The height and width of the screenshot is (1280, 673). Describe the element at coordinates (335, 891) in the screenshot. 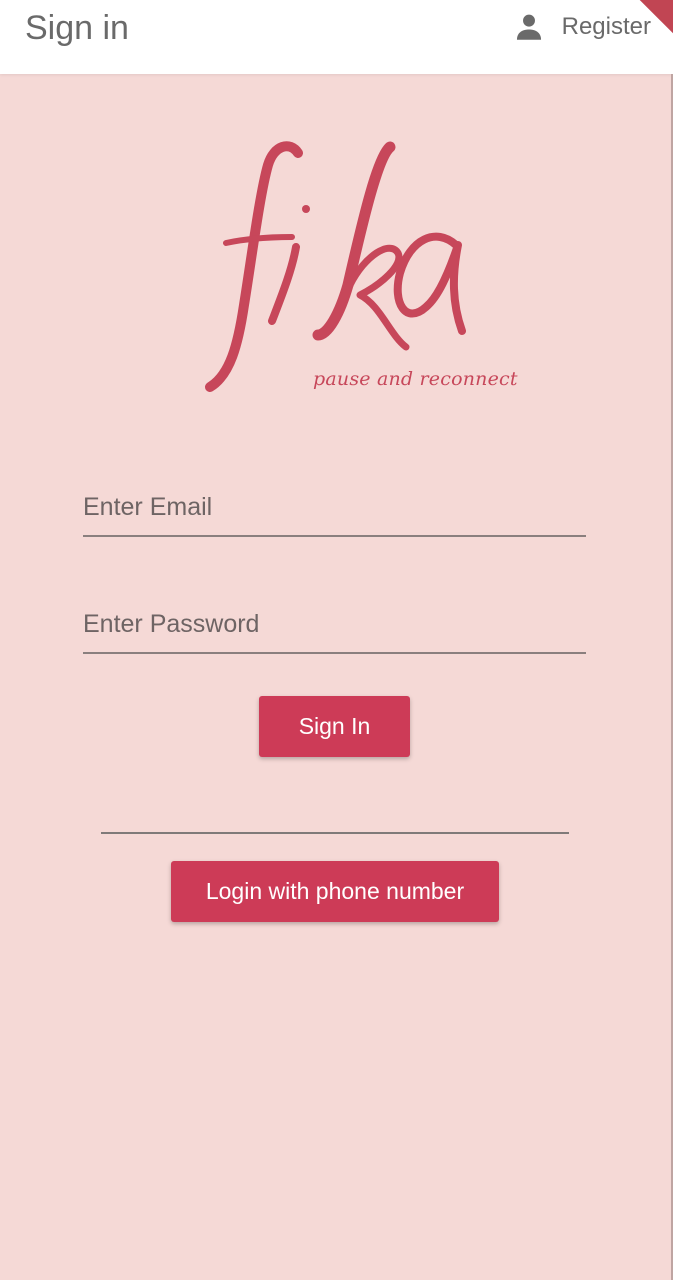

I see `login-with-phone-button: Login with phone number` at that location.